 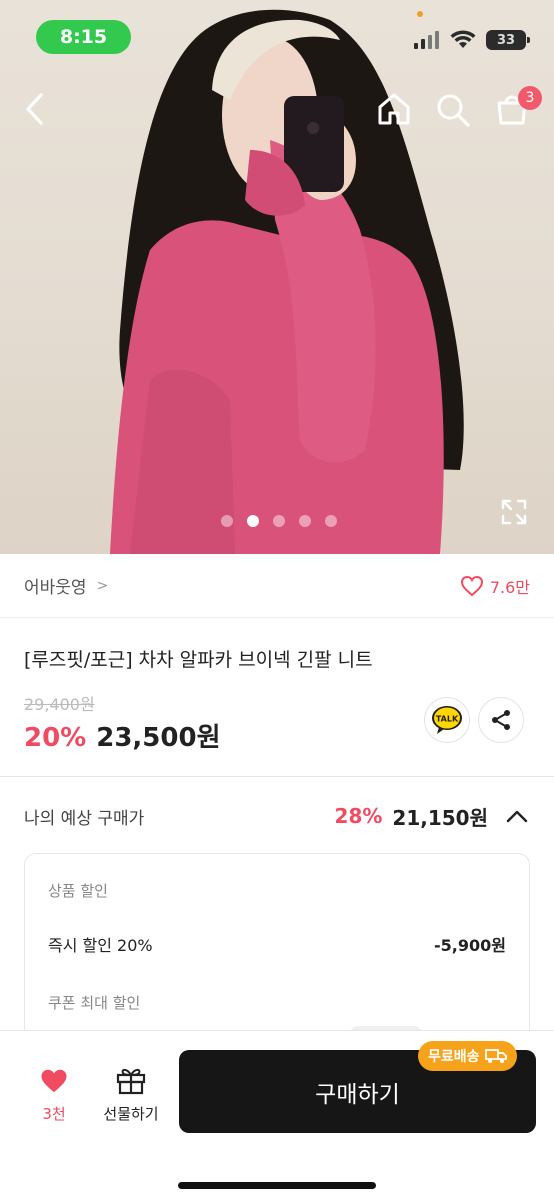 I want to click on cart-count-badge: 3, so click(x=530, y=98).